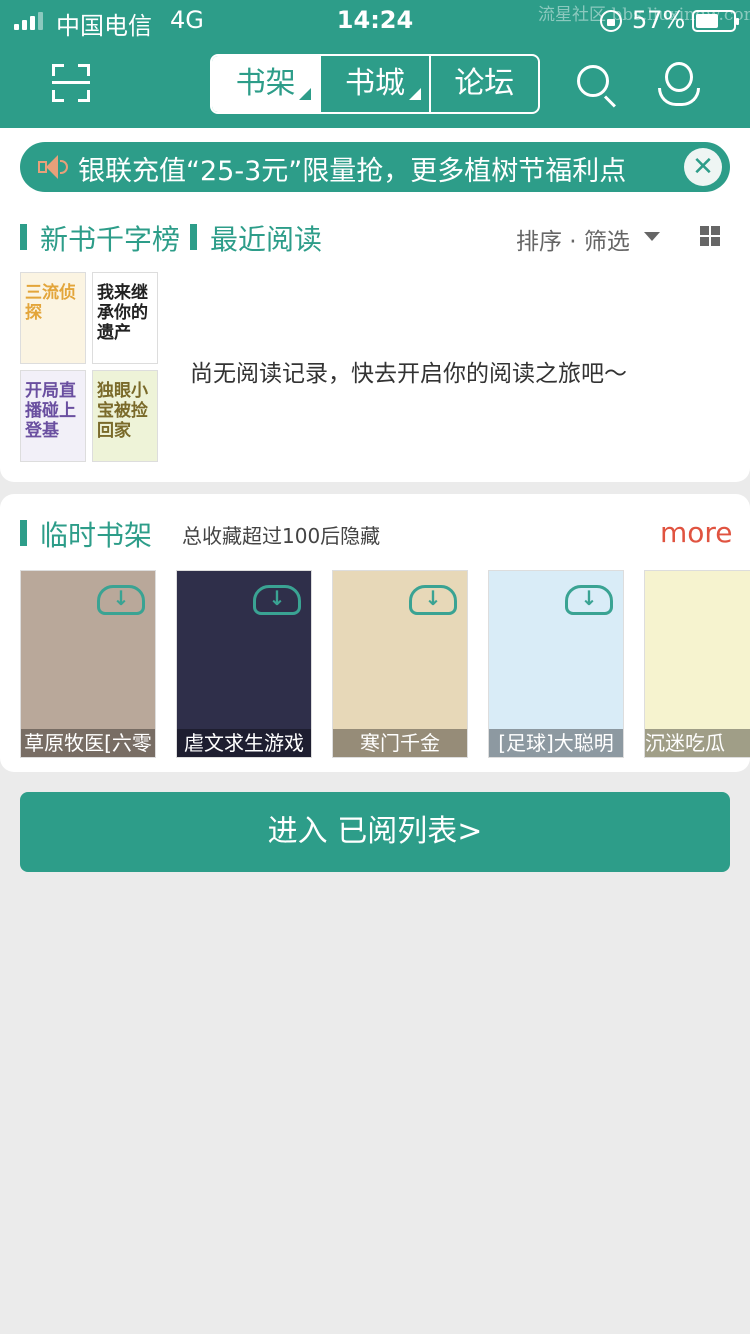  What do you see at coordinates (652, 236) in the screenshot?
I see `caret-down-icon` at bounding box center [652, 236].